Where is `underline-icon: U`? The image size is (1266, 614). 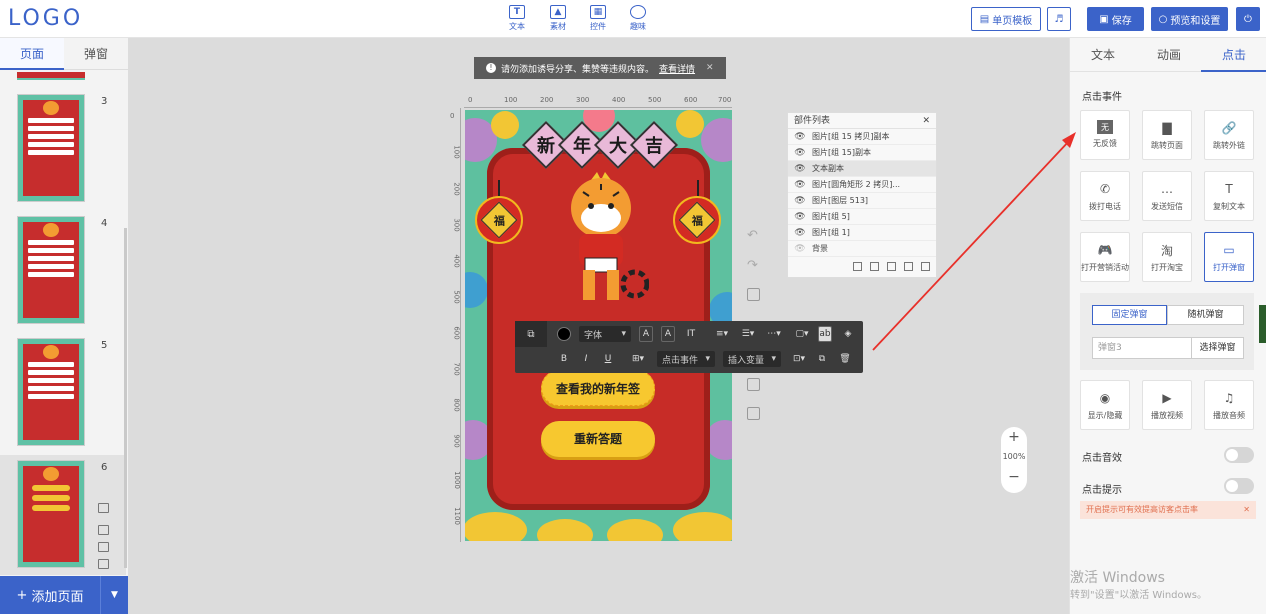
underline-icon: U is located at coordinates (608, 359).